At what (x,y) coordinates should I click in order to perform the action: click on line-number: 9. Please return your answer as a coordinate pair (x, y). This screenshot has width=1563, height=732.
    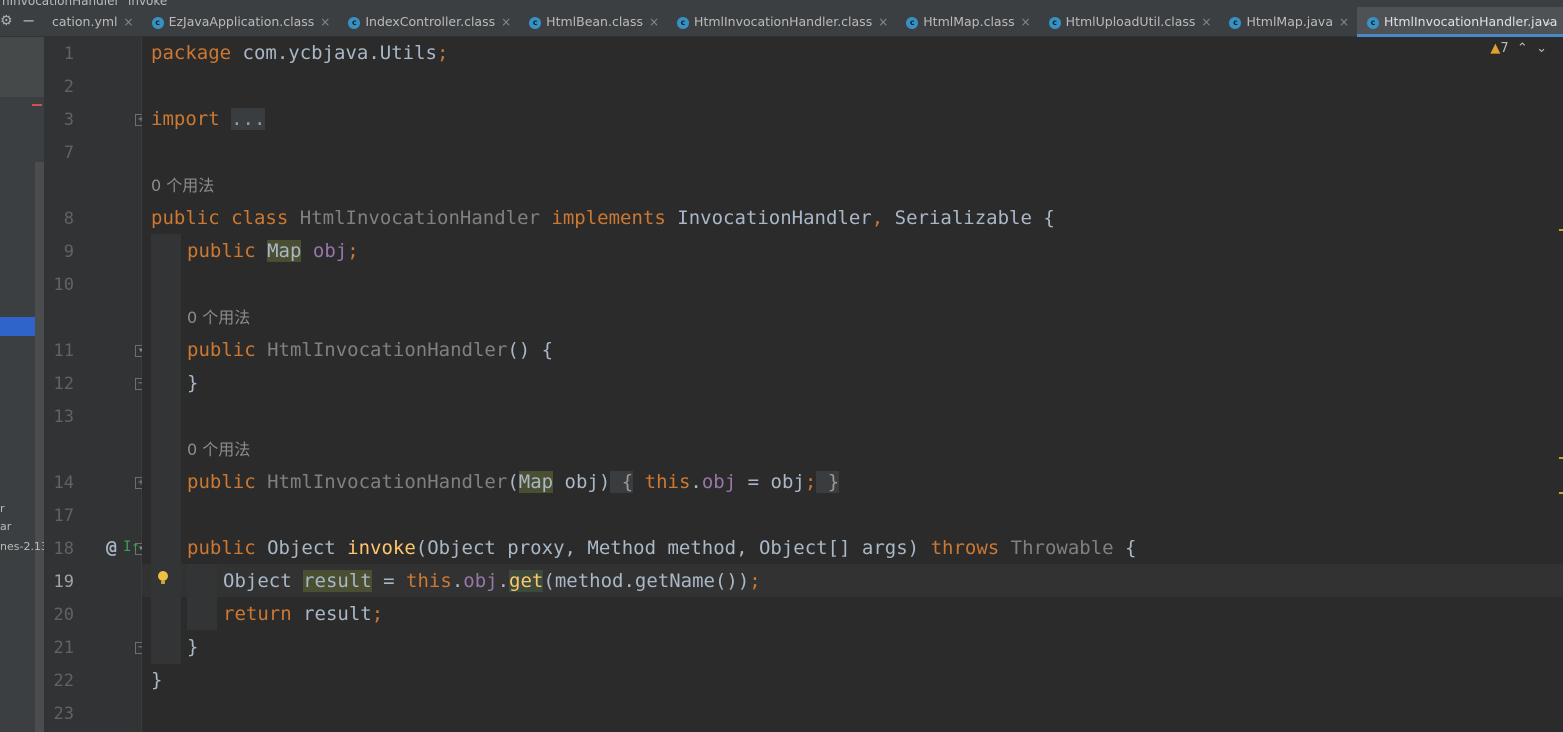
    Looking at the image, I should click on (68, 252).